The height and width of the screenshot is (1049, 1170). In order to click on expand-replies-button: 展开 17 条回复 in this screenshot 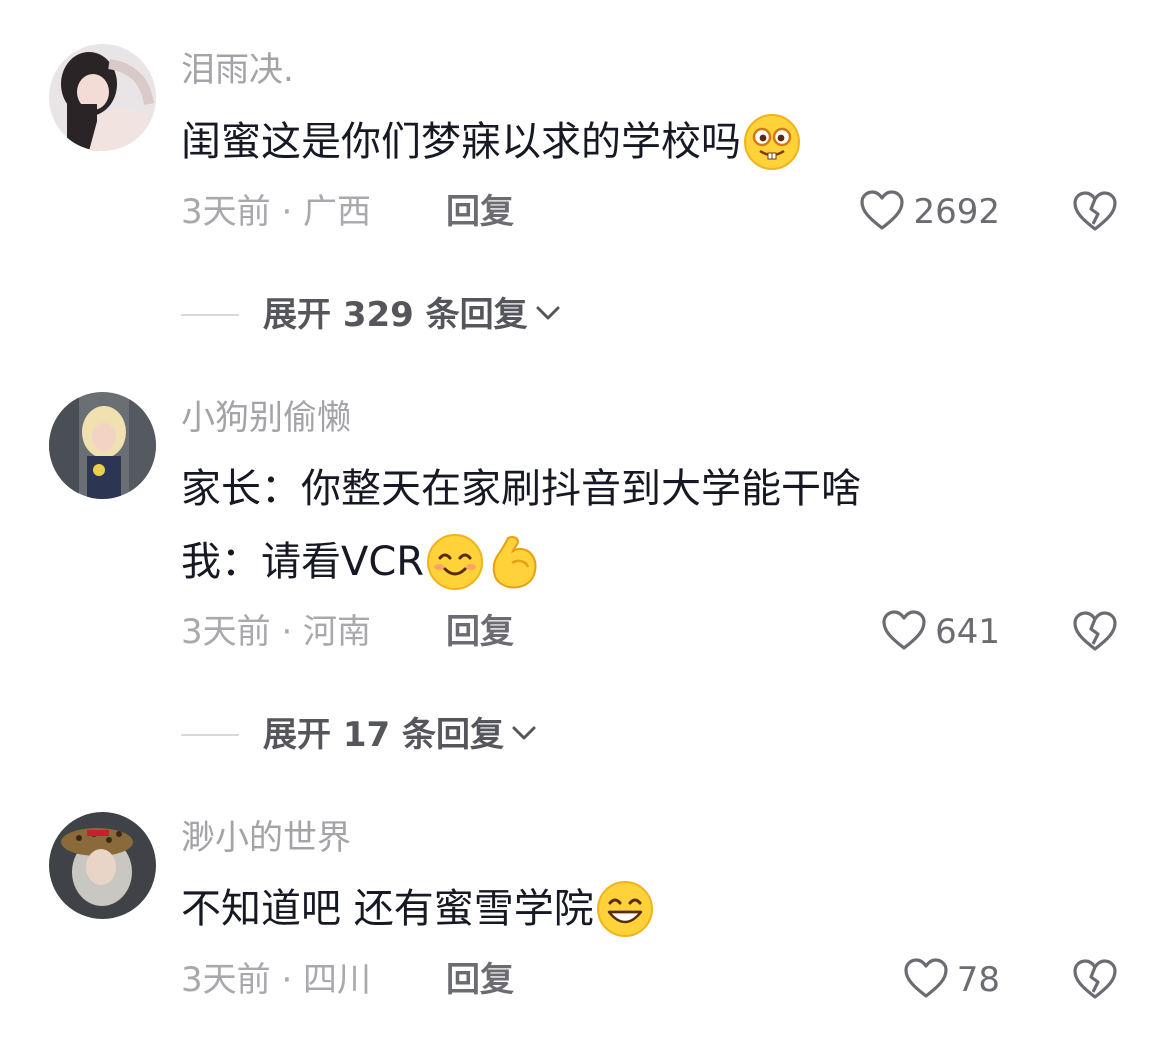, I will do `click(360, 735)`.